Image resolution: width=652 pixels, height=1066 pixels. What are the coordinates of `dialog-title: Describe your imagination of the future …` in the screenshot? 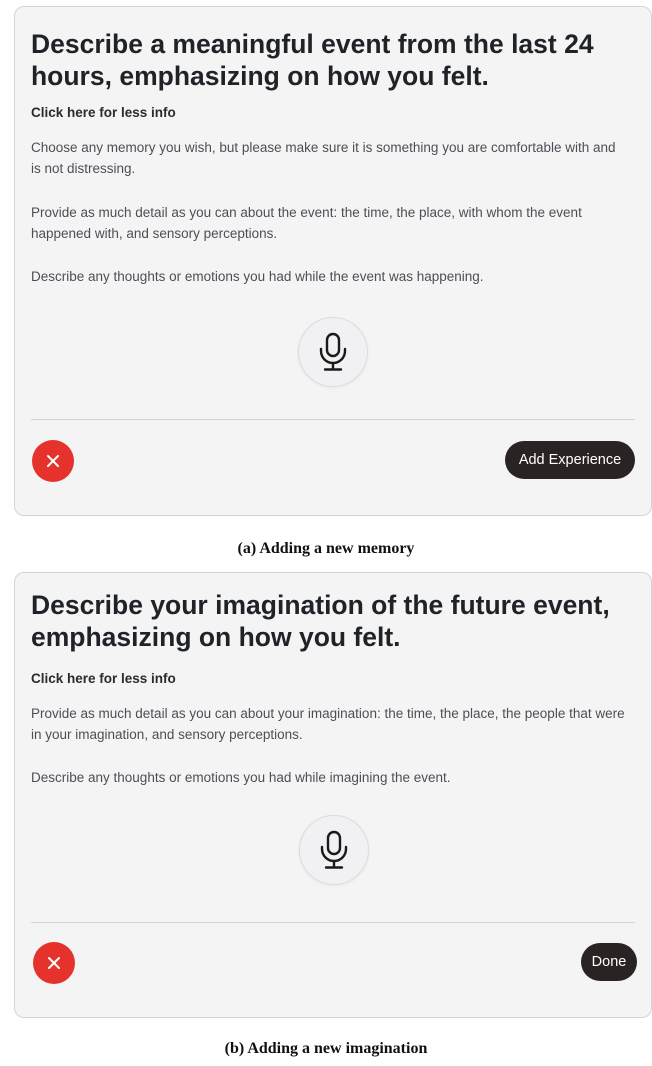 It's located at (320, 621).